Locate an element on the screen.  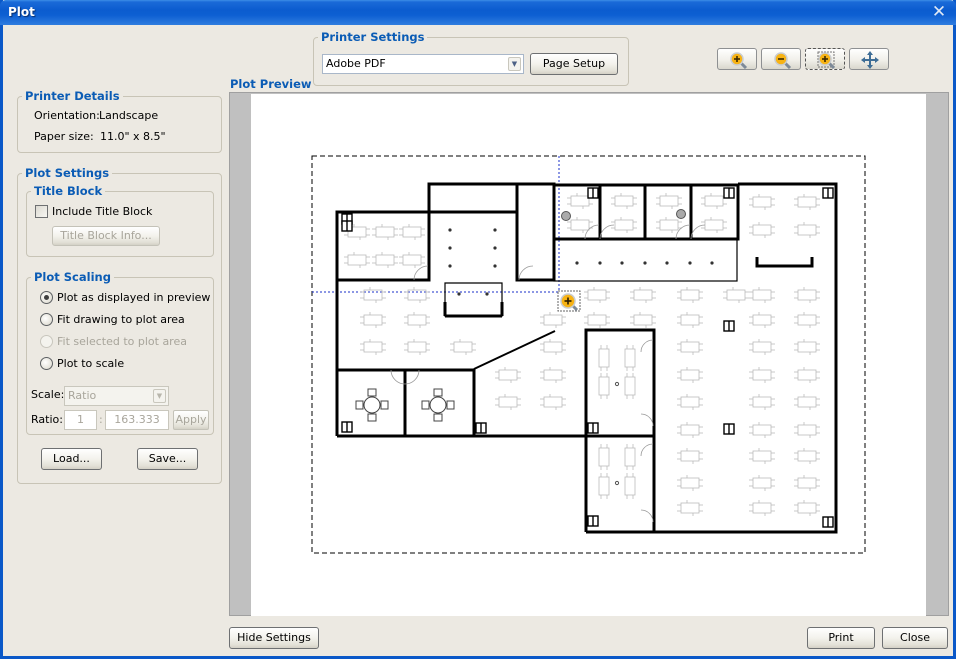
orientation-value: Landscape is located at coordinates (129, 115).